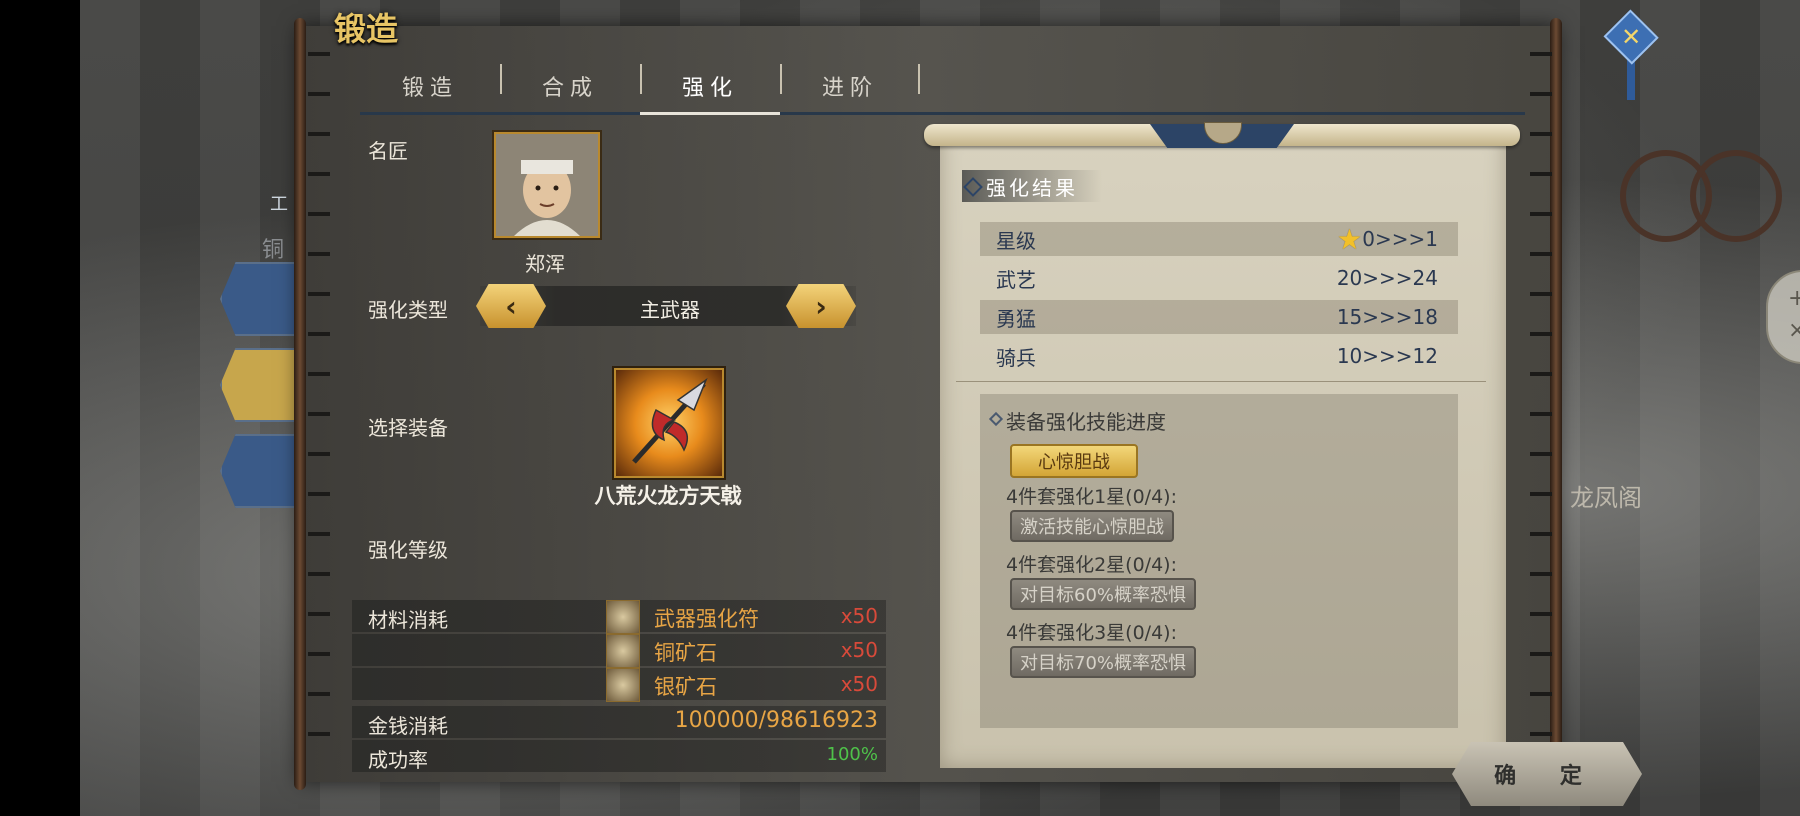  I want to click on confirm-button: 确 定, so click(1547, 774).